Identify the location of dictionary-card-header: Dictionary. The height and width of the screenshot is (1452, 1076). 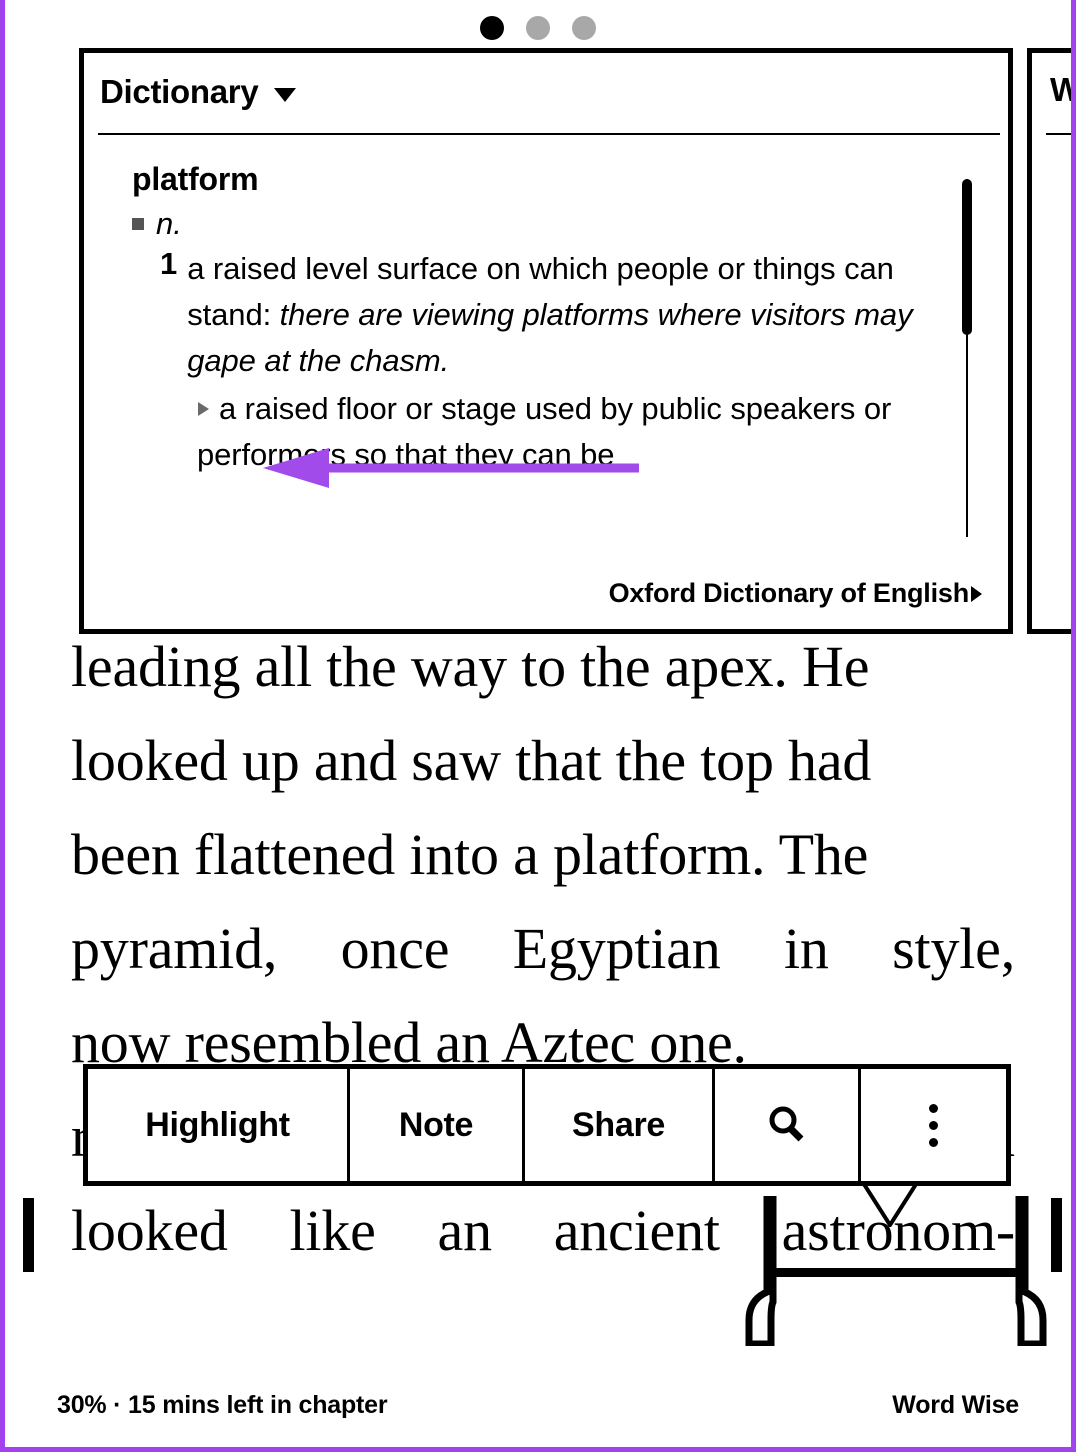
(546, 92).